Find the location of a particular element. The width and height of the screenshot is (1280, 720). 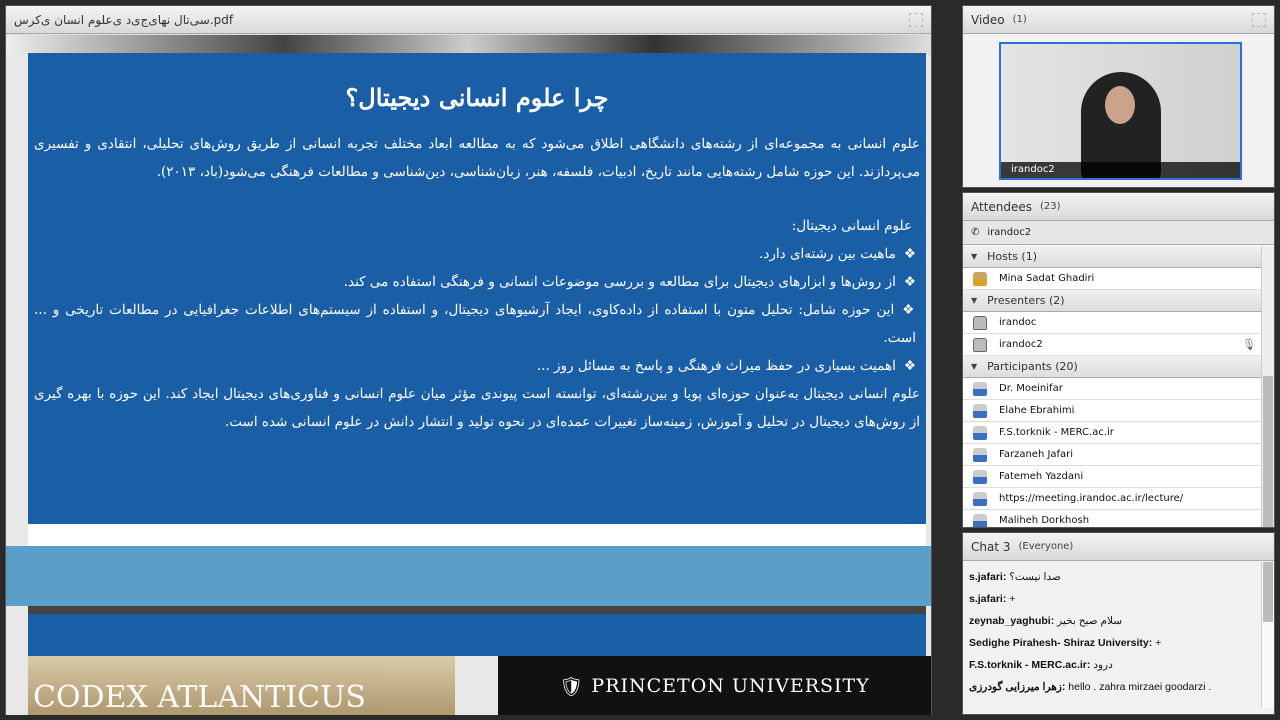

section-header: ▼ Participants (20) is located at coordinates (1112, 367).